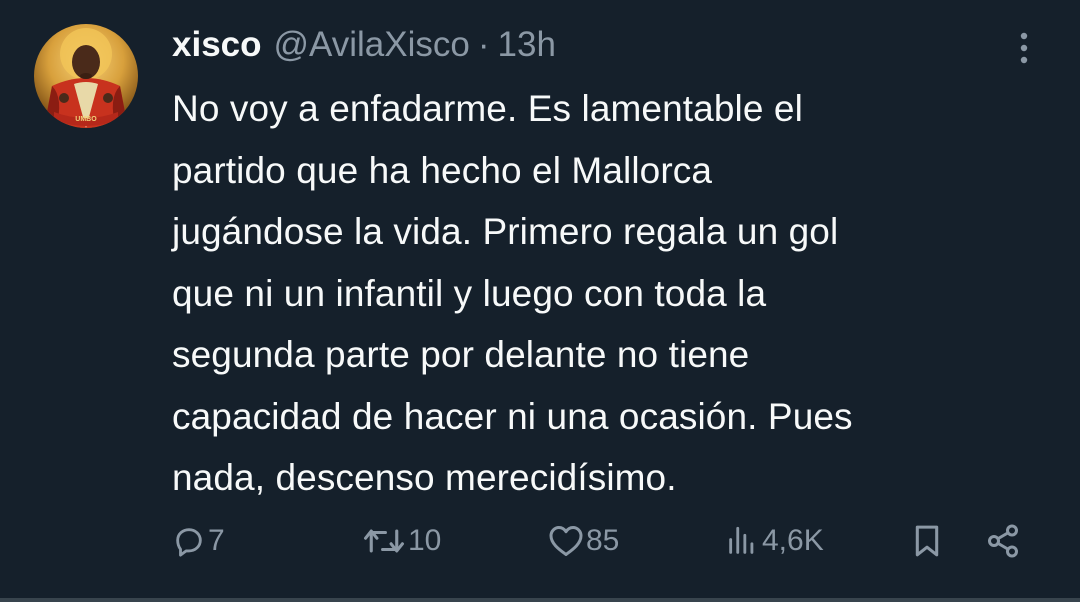 Image resolution: width=1080 pixels, height=602 pixels. I want to click on tweet-header: xisco @AvilaXisco · 13h, so click(364, 45).